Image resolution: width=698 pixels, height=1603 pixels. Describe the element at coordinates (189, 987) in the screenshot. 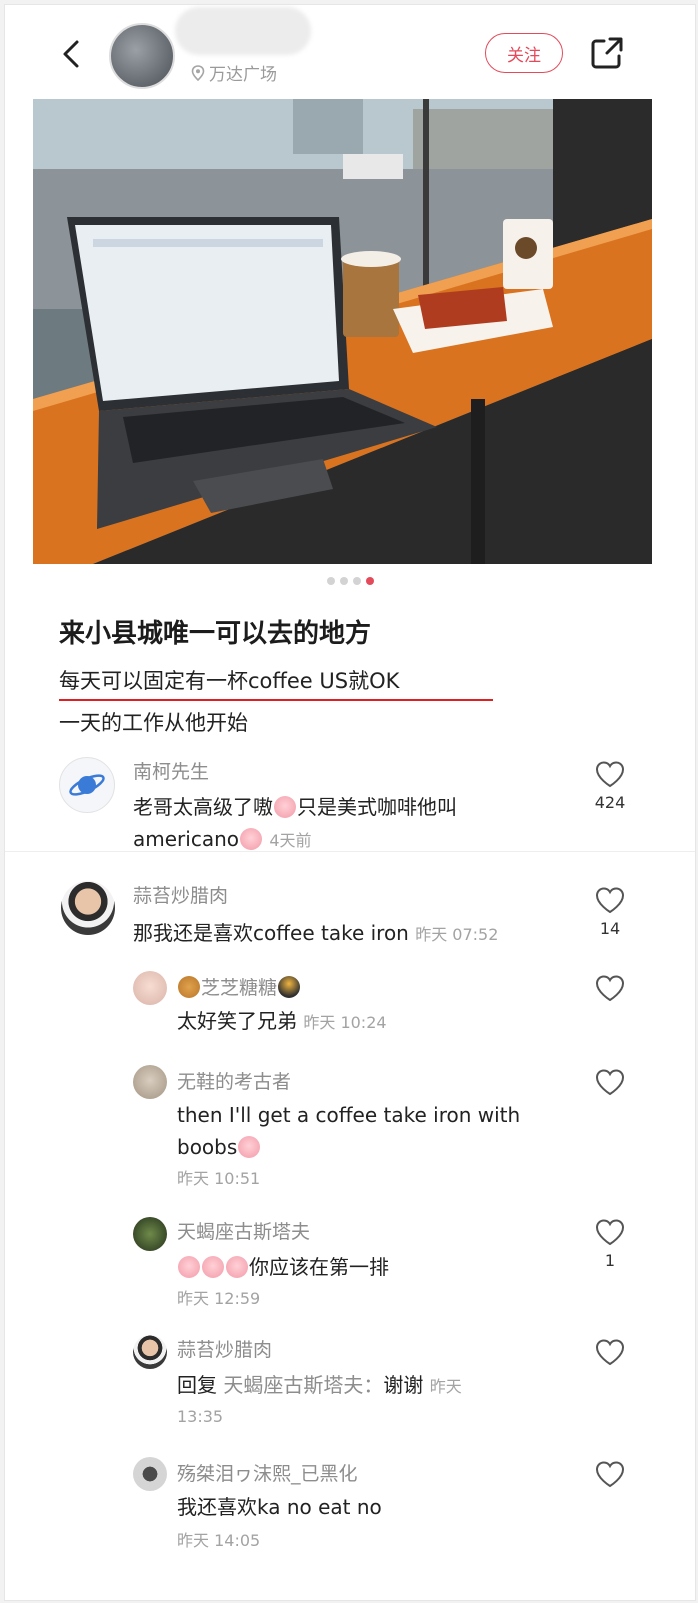

I see `cookie-emoji-icon` at that location.